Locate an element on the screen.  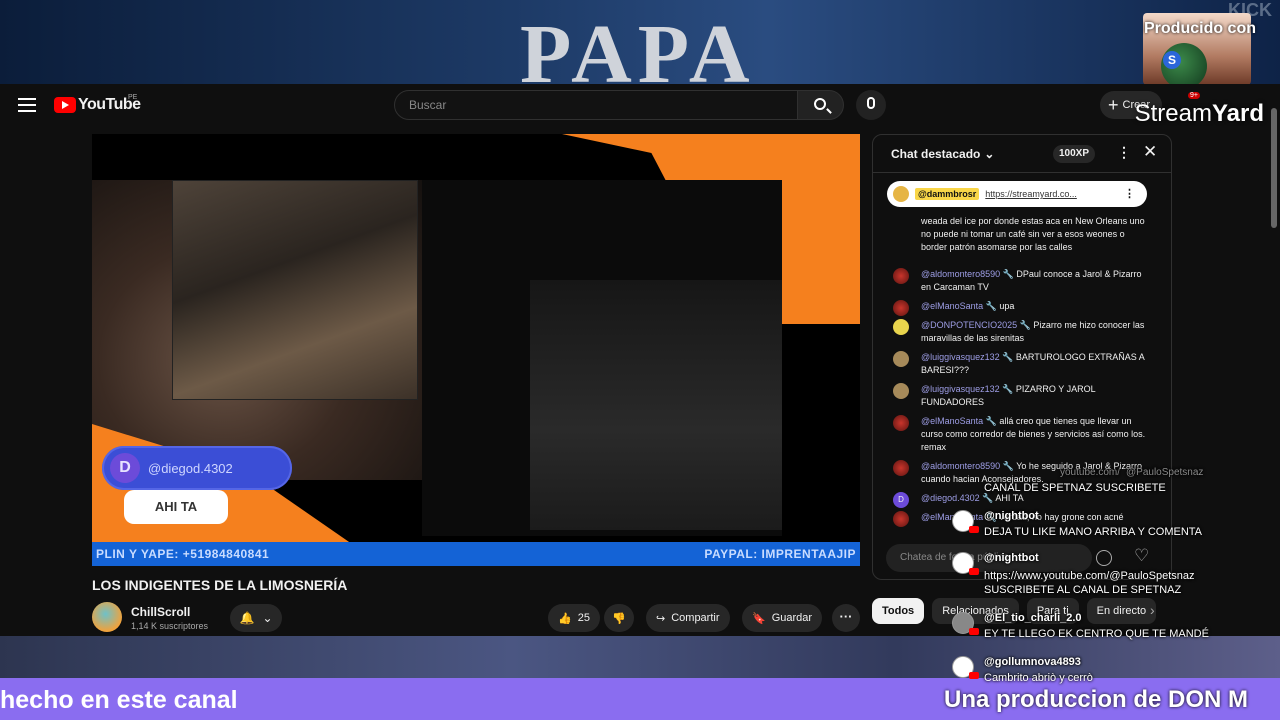
bell-icon: 🔔 is located at coordinates (247, 618).